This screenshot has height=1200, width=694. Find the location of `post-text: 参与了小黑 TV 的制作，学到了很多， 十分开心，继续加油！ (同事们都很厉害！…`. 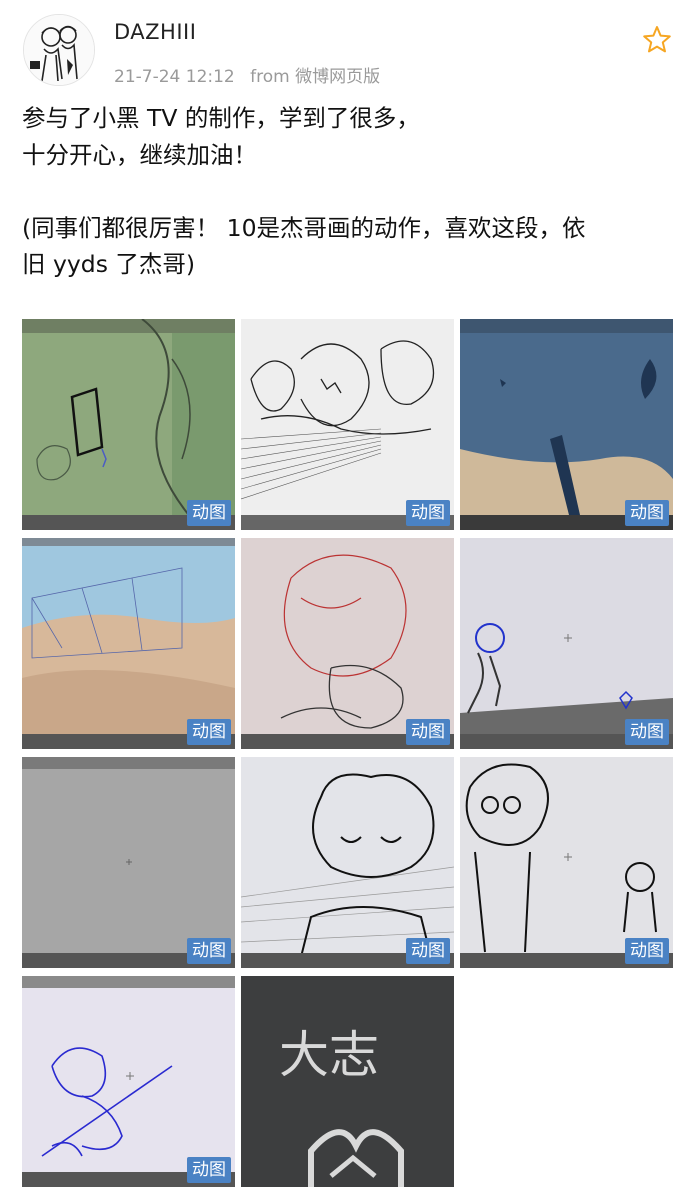

post-text: 参与了小黑 TV 的制作，学到了很多， 十分开心，继续加油！ (同事们都很厉害！… is located at coordinates (347, 191).